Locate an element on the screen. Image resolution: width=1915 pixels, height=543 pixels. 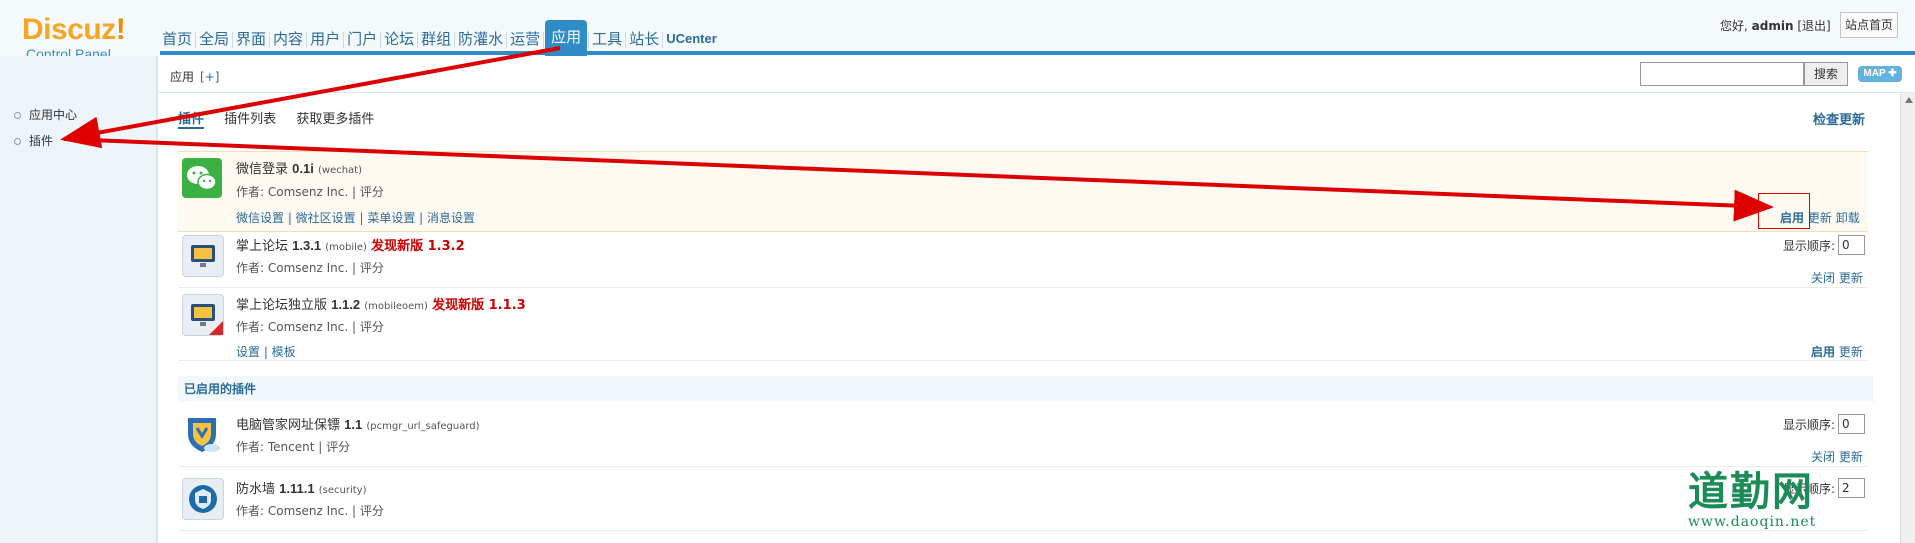
plugin-actions: 启用 更新 is located at coordinates (1837, 351).